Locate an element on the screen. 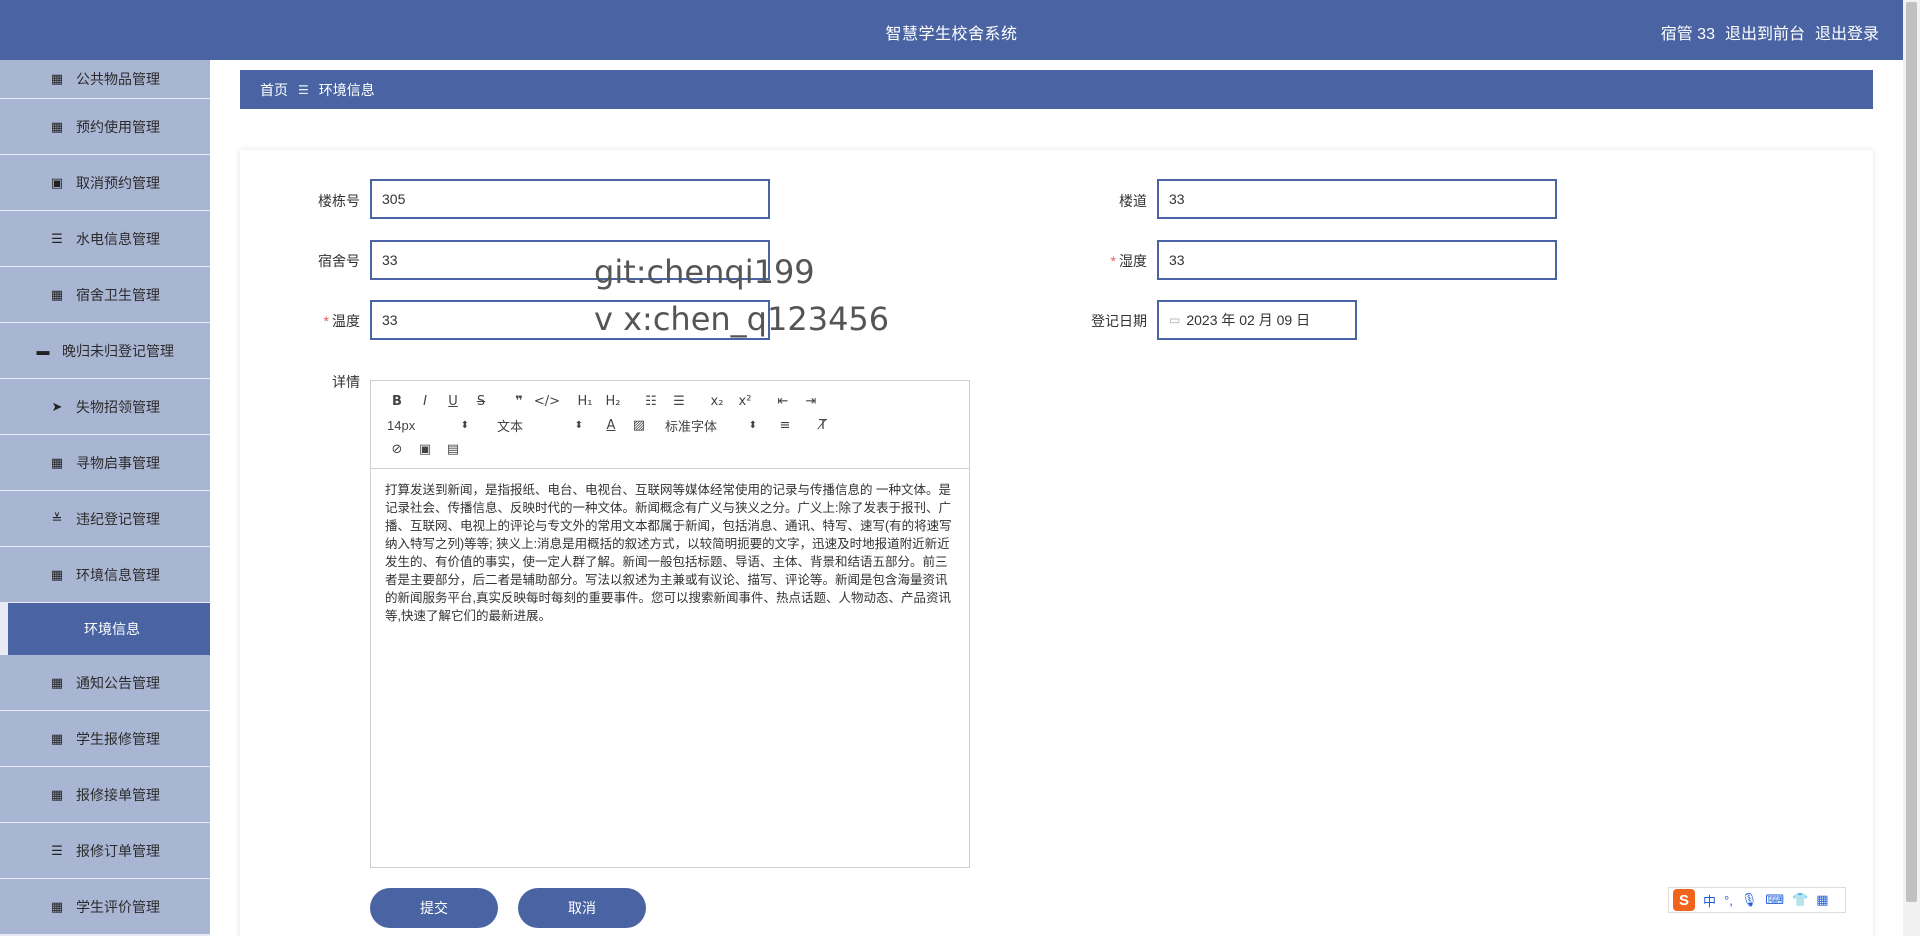  sidebar-item-label: 取消预约管理 is located at coordinates (118, 182).